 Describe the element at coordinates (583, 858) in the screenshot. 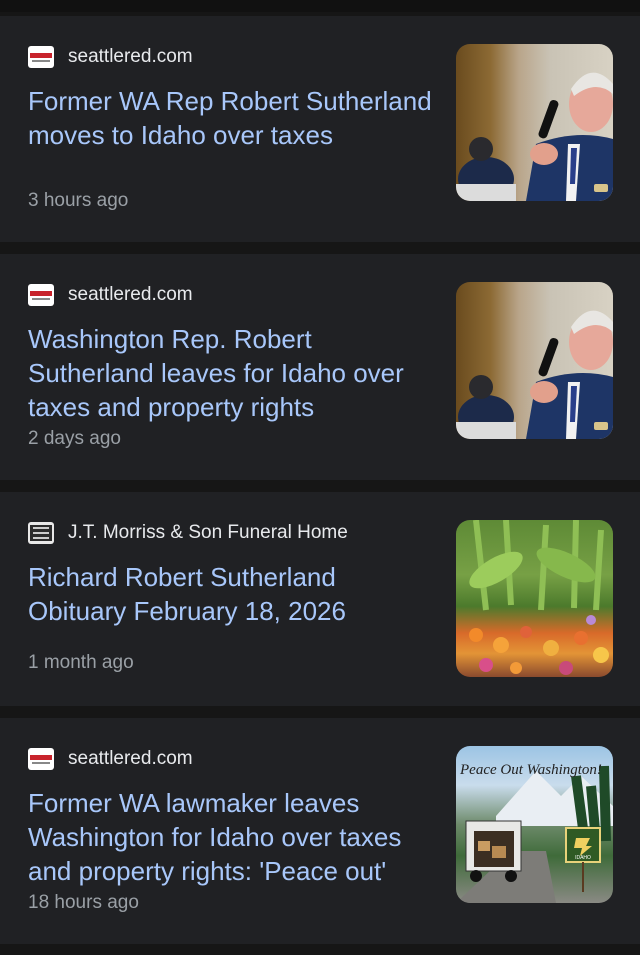

I see `idaho-sign-text: IDAHO` at that location.